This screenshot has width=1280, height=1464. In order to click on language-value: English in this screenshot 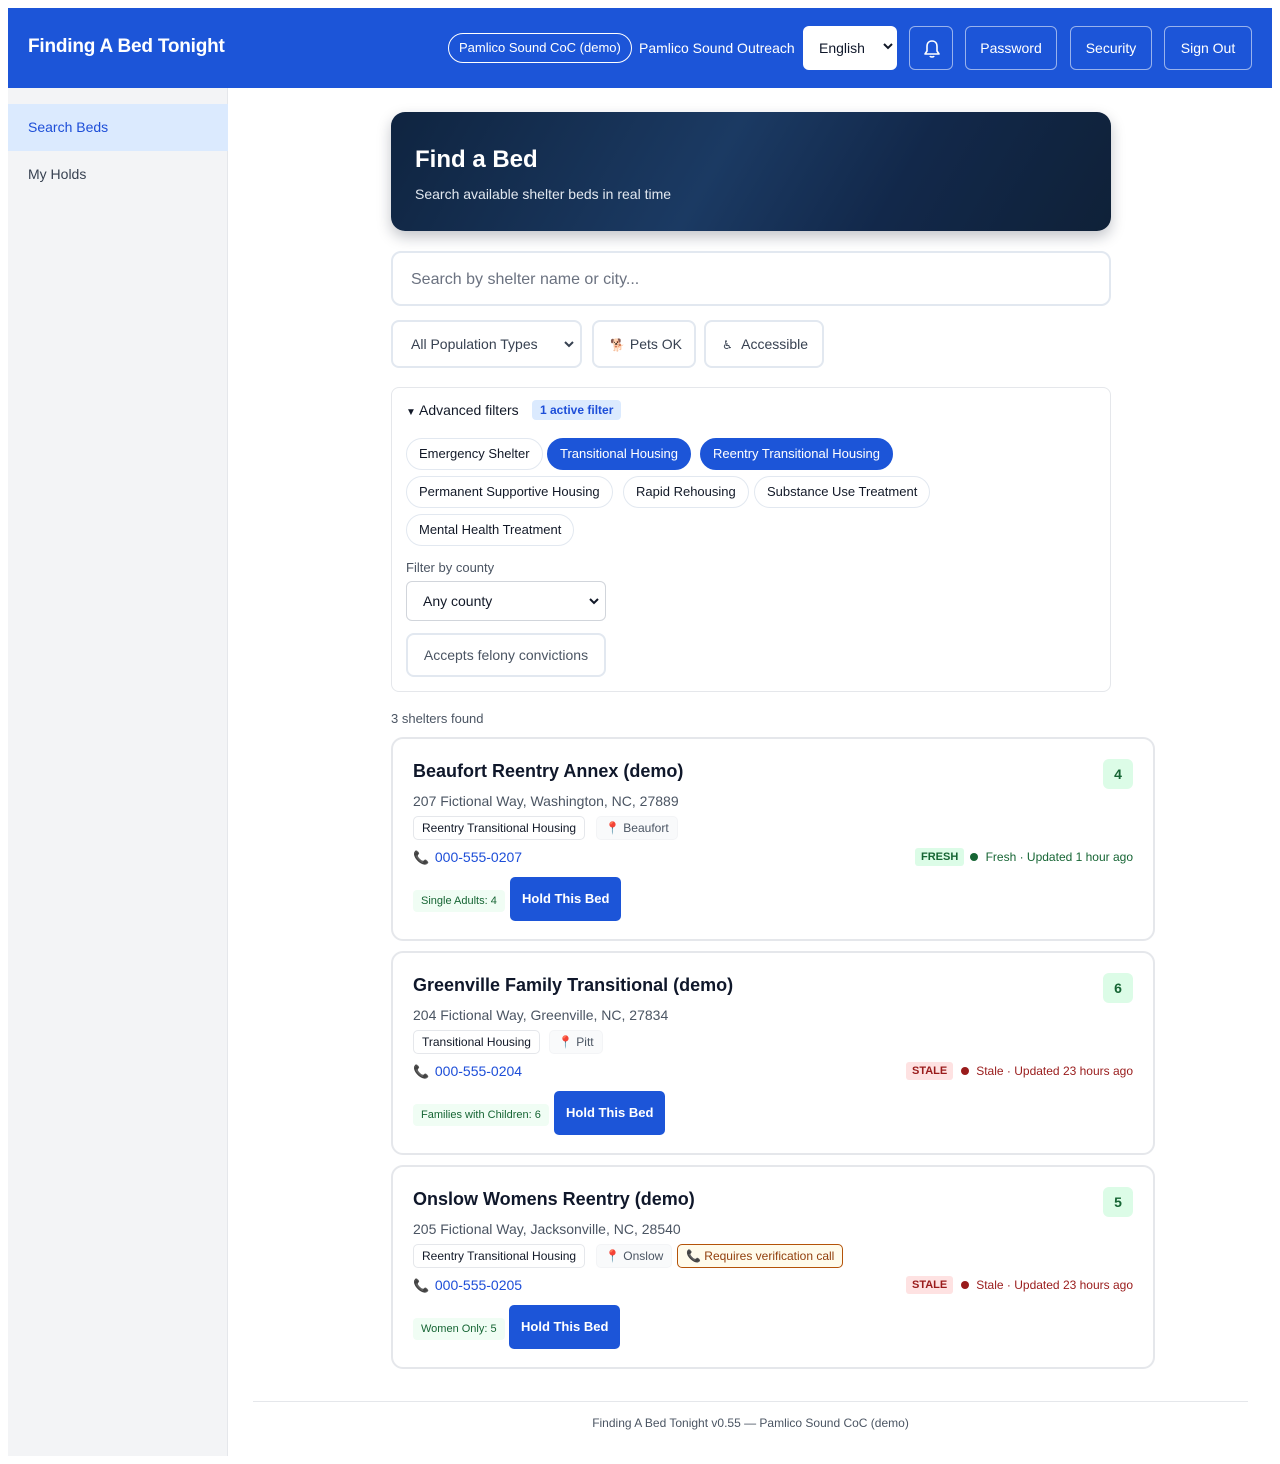, I will do `click(842, 48)`.